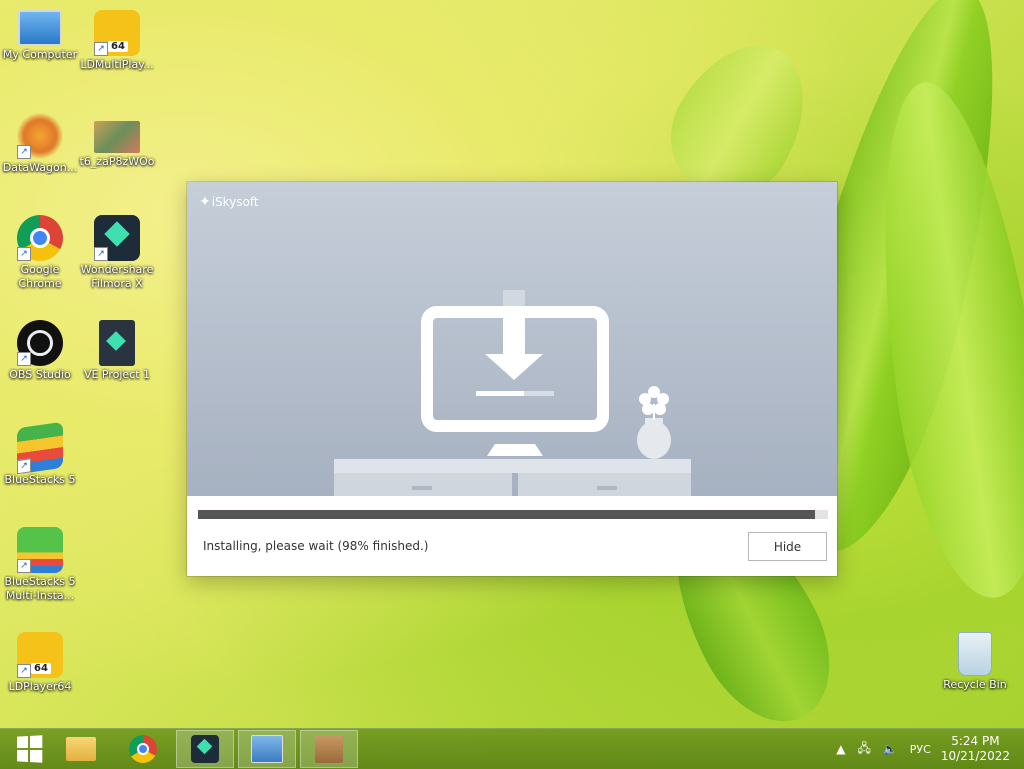 The height and width of the screenshot is (769, 1024). I want to click on desktop-icon-ldplayer: 64 ↗ LDPlayer64, so click(40, 663).